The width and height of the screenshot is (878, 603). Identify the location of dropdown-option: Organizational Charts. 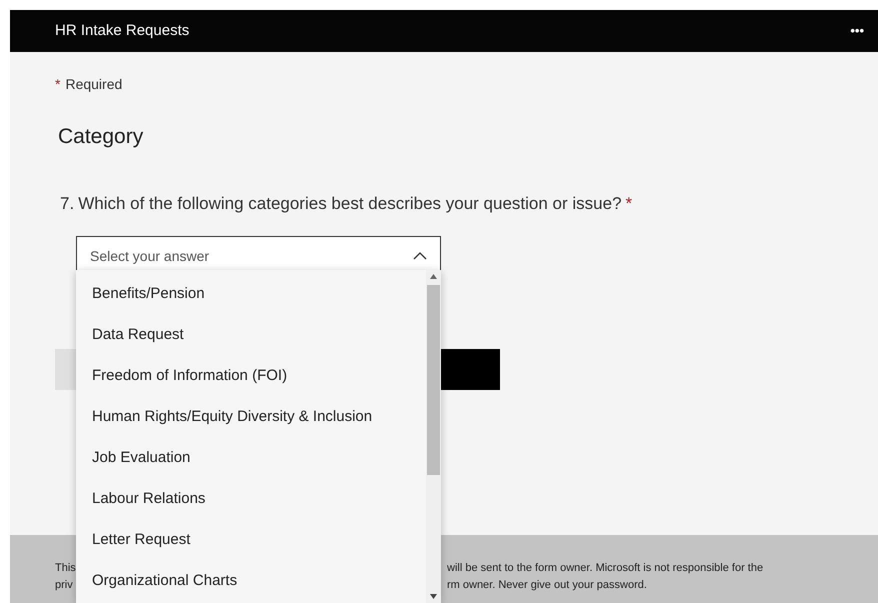
(251, 581).